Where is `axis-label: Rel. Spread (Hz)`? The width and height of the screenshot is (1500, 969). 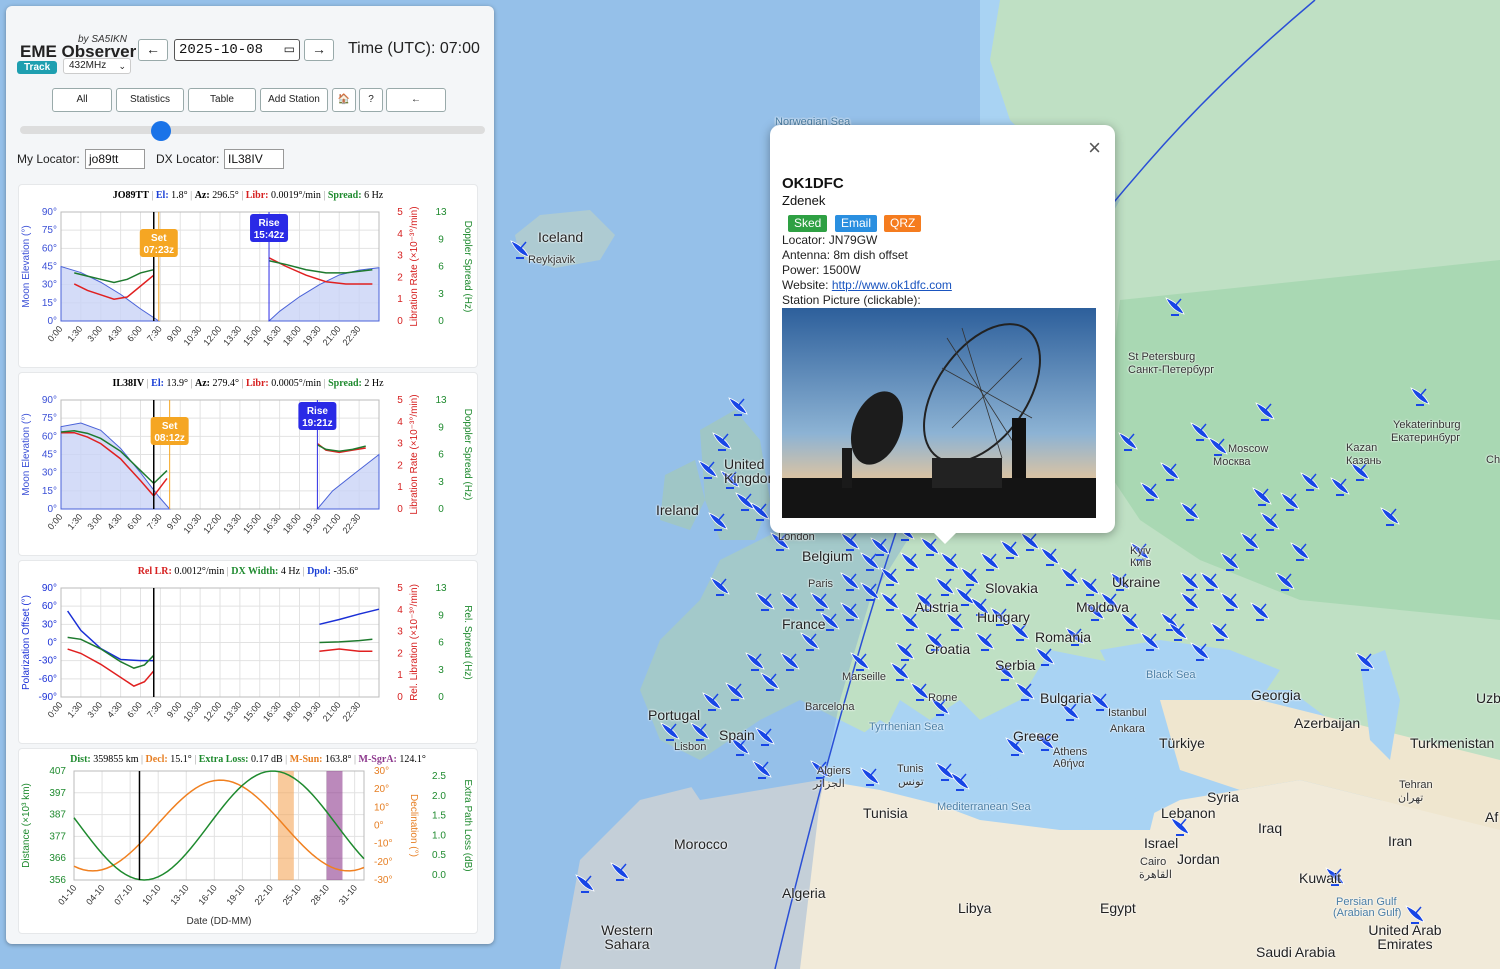
axis-label: Rel. Spread (Hz) is located at coordinates (467, 642).